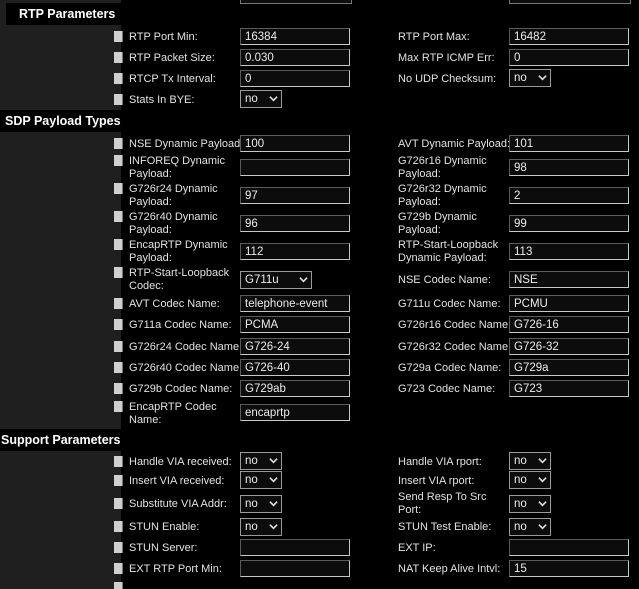 The width and height of the screenshot is (639, 589). I want to click on avt-codec-name-label: AVT Codec Name:, so click(174, 304).